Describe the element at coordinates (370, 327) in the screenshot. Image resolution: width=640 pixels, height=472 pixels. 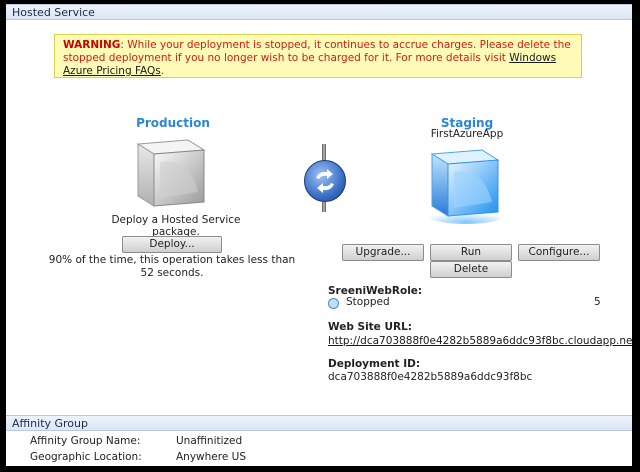
I see `url-label: Web Site URL:` at that location.